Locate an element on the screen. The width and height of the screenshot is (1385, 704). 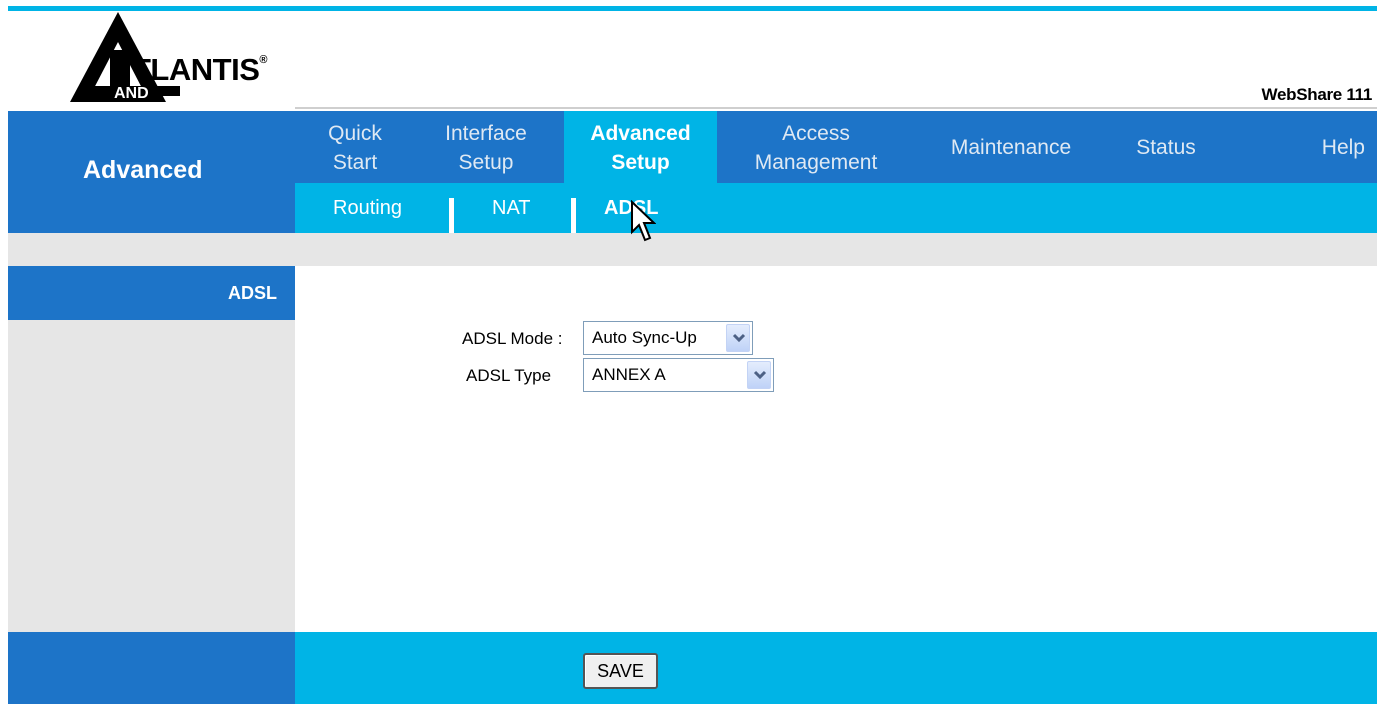
header-divider is located at coordinates (836, 108).